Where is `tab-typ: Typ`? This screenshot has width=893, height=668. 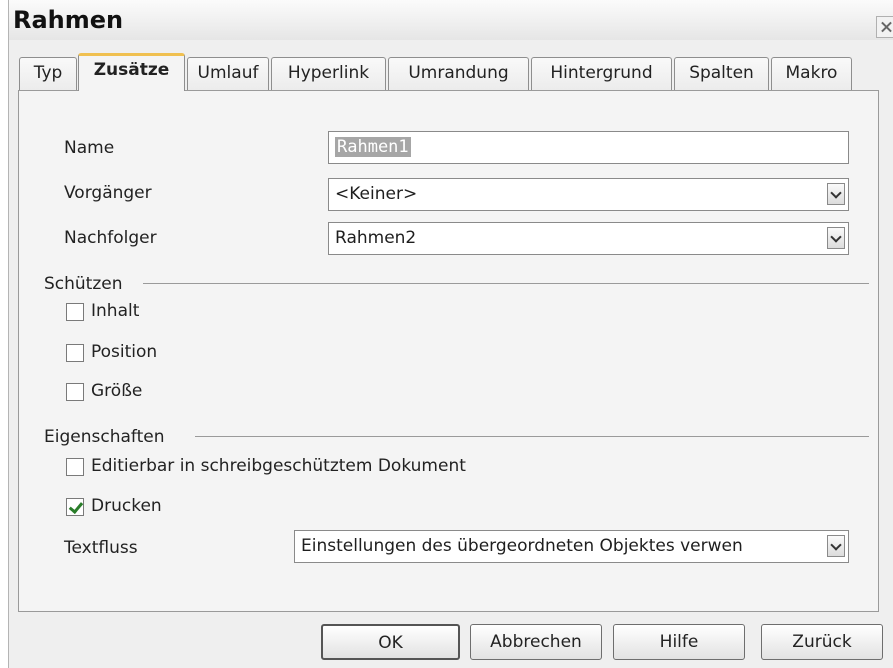
tab-typ: Typ is located at coordinates (48, 73).